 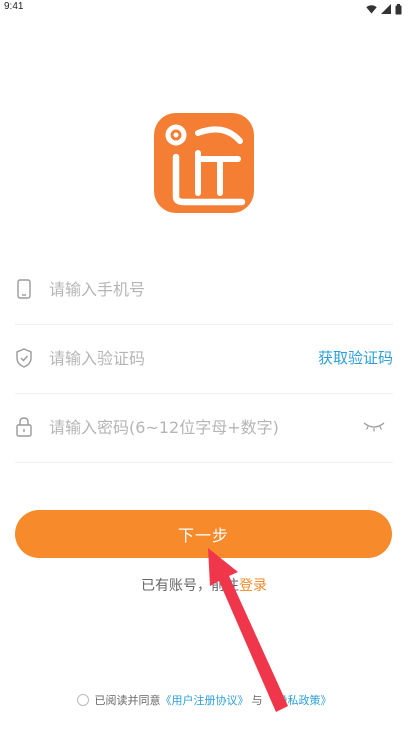 What do you see at coordinates (82, 700) in the screenshot?
I see `agree-checkbox` at bounding box center [82, 700].